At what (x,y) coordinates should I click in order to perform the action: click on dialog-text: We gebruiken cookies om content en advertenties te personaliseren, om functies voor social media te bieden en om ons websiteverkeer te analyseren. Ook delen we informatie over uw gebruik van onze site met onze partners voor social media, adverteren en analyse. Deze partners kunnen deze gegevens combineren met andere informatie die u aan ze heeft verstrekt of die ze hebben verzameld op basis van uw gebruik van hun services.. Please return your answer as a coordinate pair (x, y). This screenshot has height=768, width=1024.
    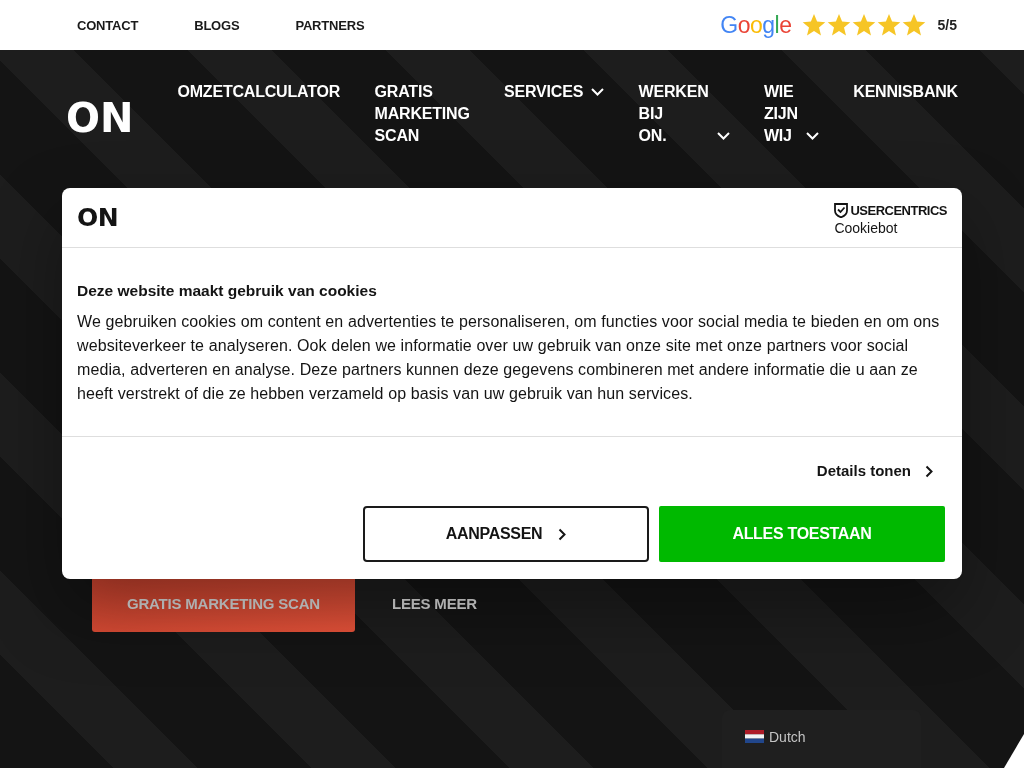
    Looking at the image, I should click on (509, 358).